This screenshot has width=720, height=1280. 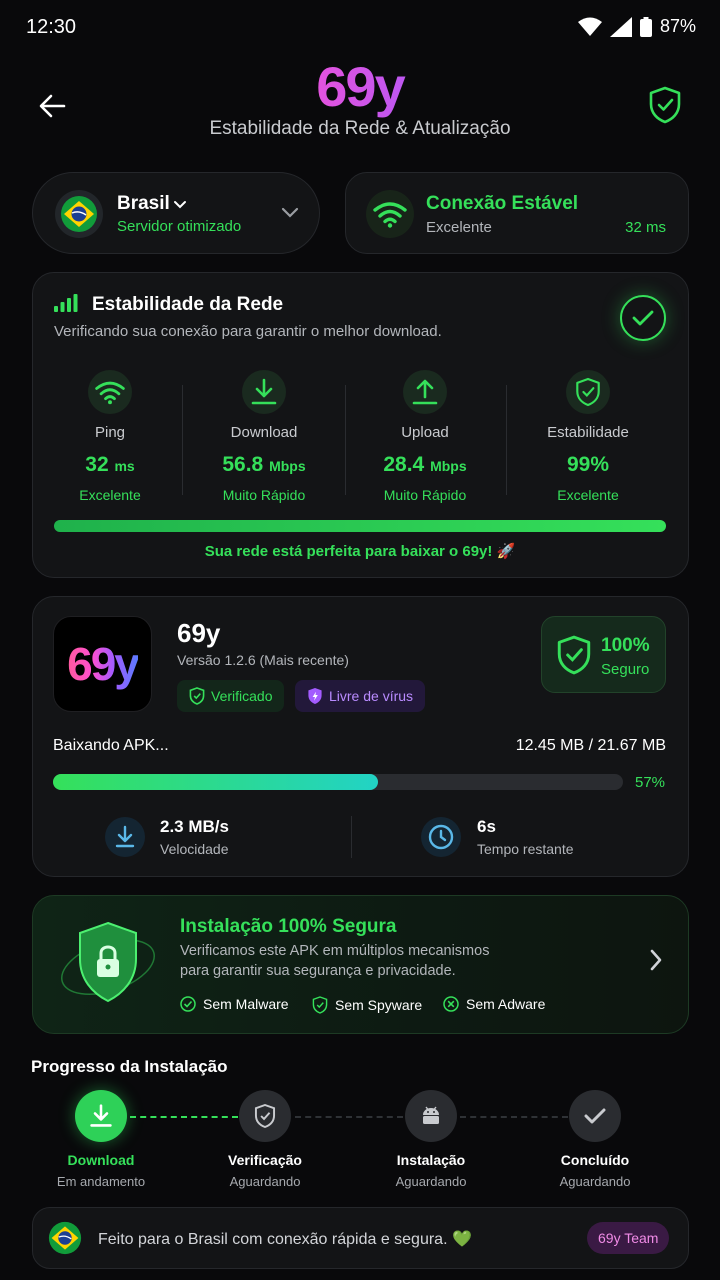 I want to click on stat-label: Upload, so click(x=425, y=432).